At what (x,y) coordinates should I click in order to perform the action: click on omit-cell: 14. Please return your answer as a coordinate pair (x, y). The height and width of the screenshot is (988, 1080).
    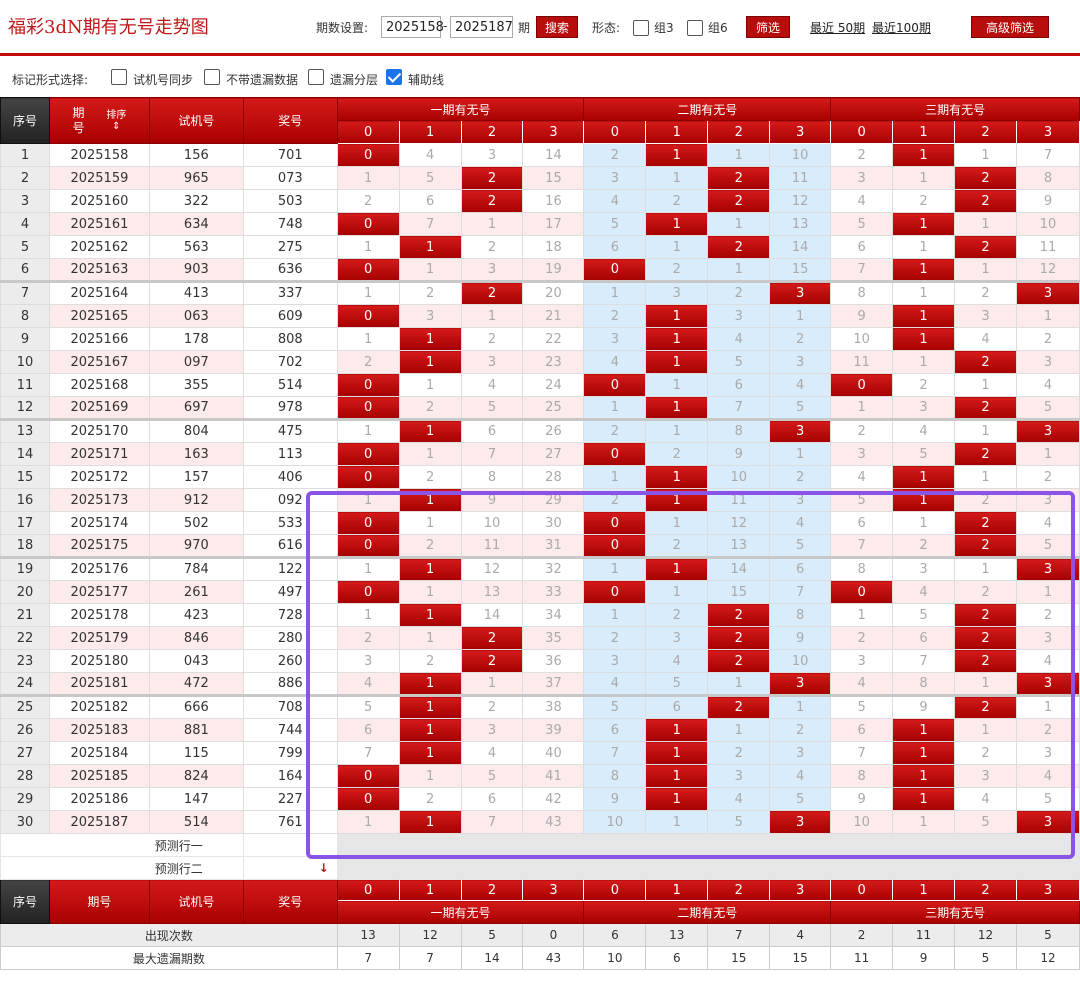
    Looking at the image, I should click on (553, 155).